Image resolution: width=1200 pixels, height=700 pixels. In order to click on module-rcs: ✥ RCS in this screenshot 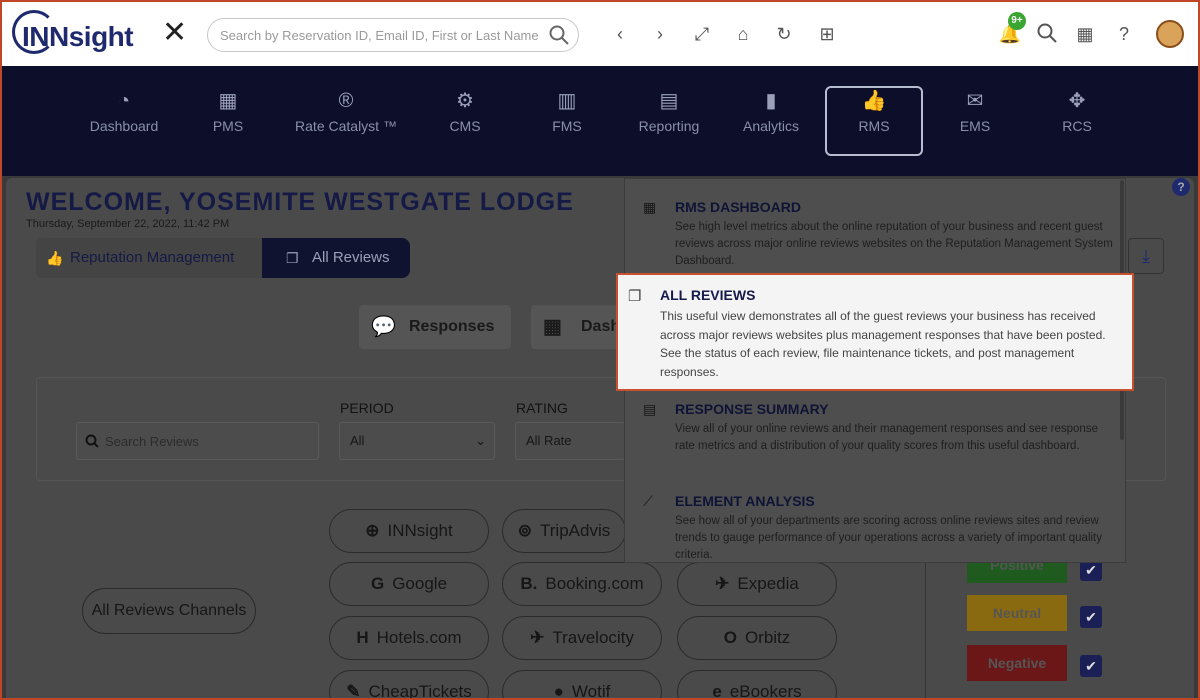, I will do `click(1077, 122)`.